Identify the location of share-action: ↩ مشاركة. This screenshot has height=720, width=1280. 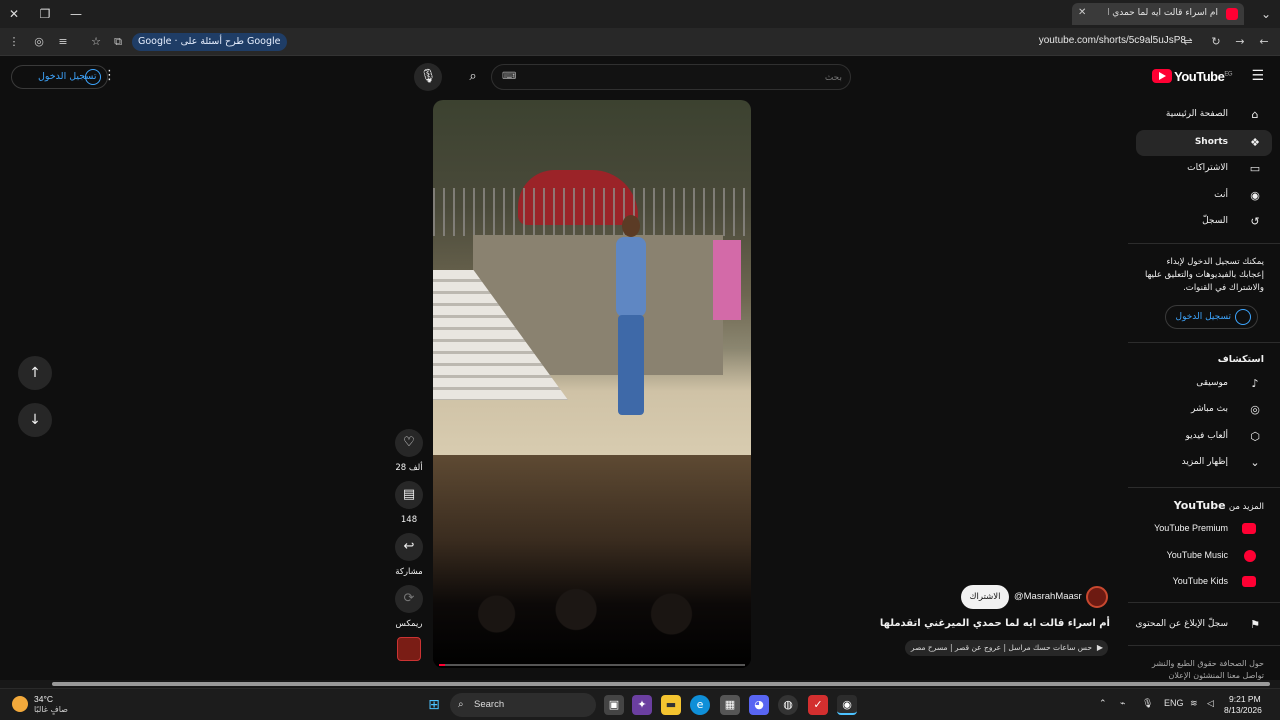
(409, 555).